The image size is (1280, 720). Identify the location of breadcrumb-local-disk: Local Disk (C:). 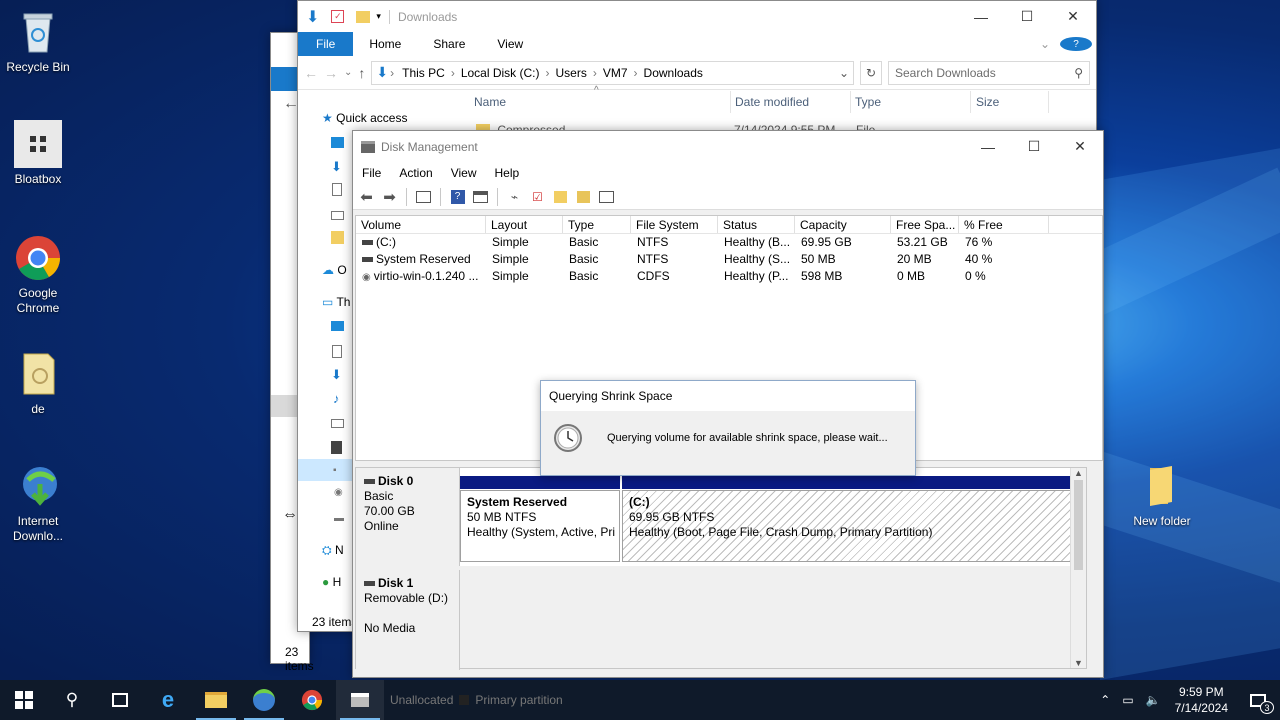
(500, 73).